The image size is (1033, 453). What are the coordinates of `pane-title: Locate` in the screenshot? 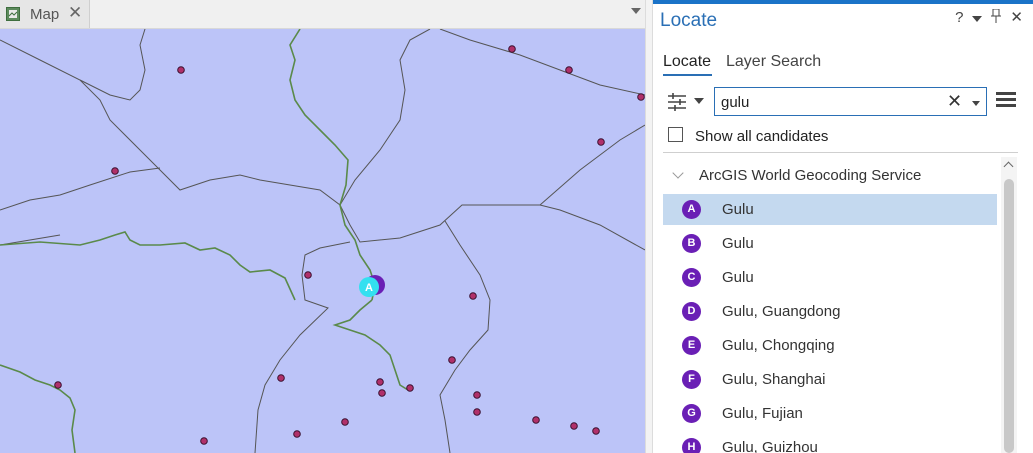 It's located at (689, 20).